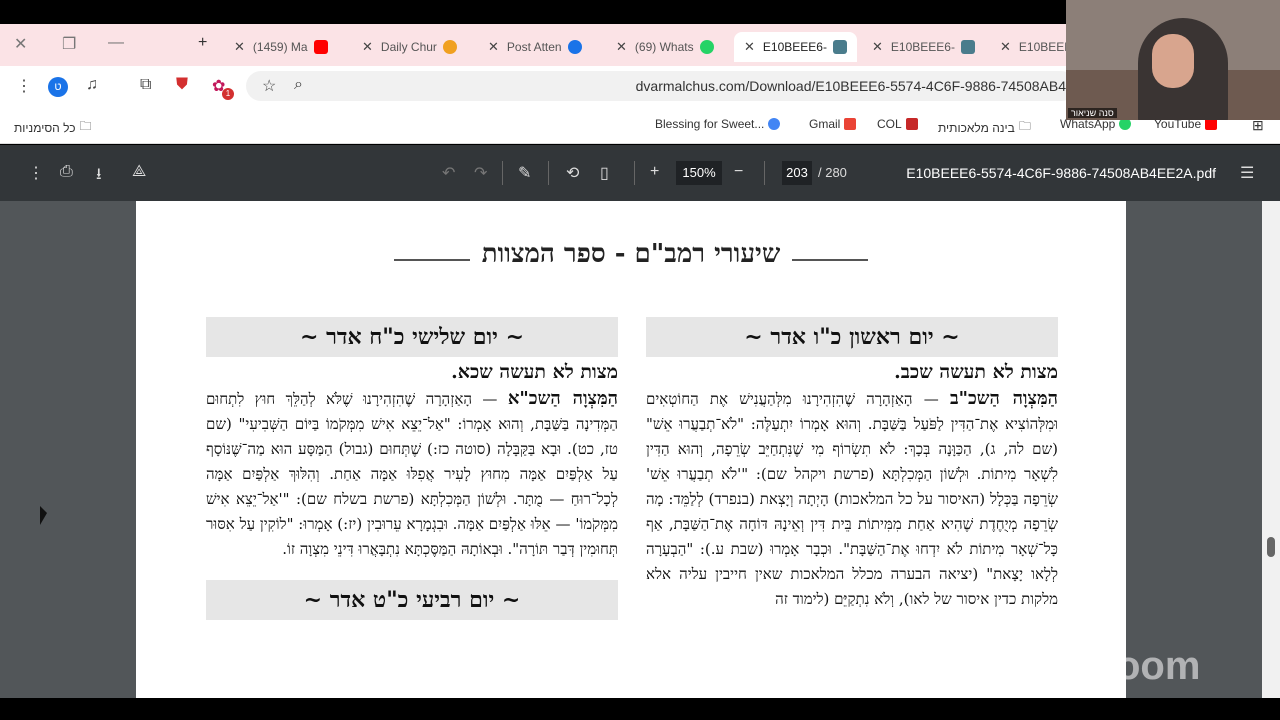 Image resolution: width=1280 pixels, height=720 pixels. I want to click on day-header: ~ יום ראשון כ"ו אדר ~, so click(852, 337).